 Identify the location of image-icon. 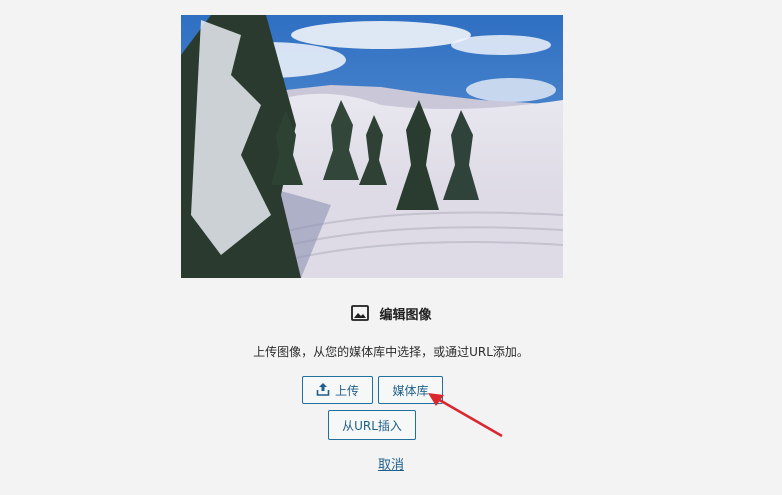
(360, 313).